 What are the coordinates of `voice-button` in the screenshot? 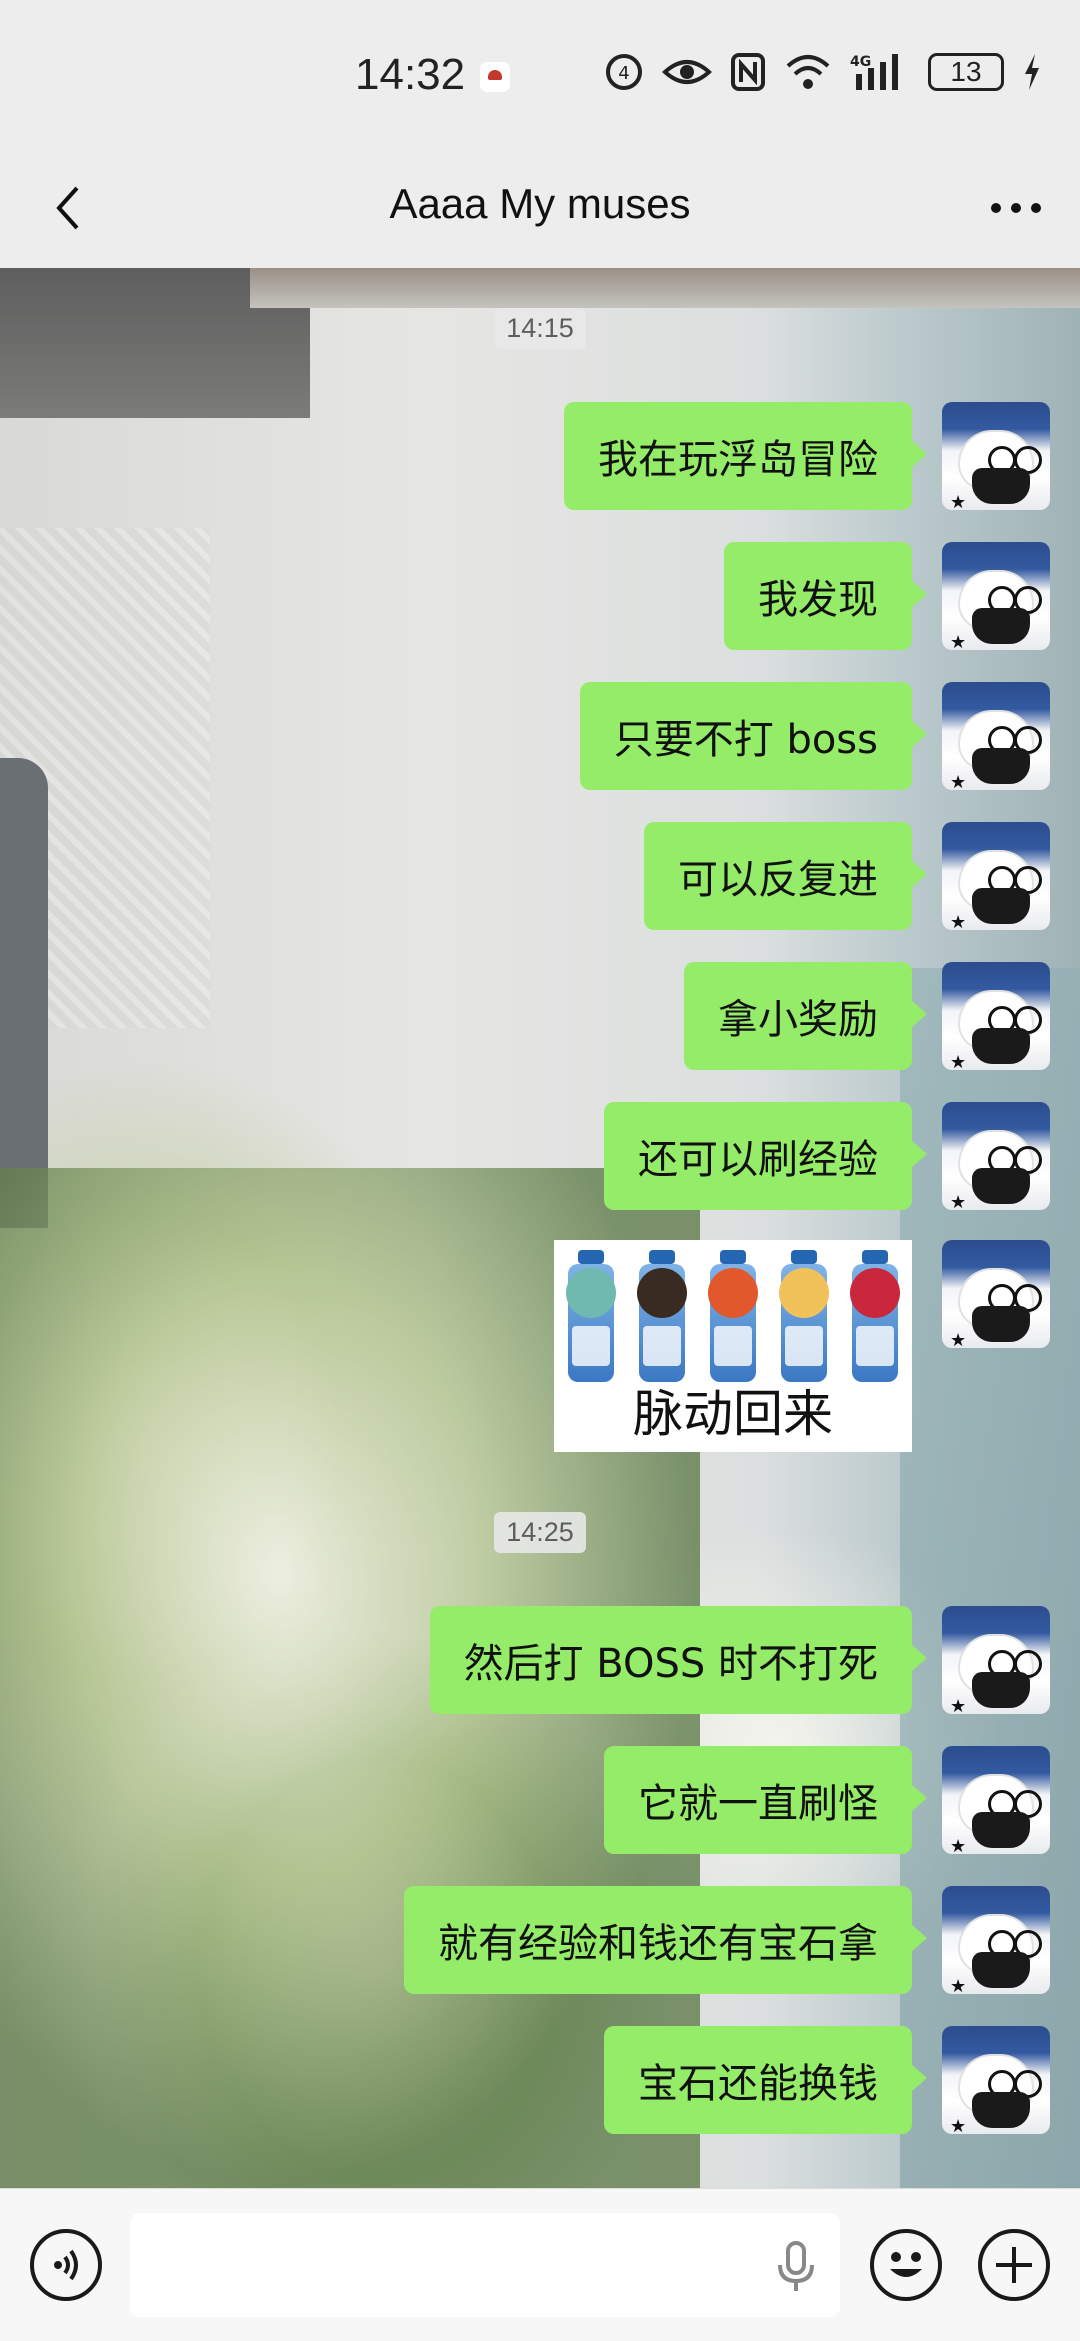 It's located at (66, 2265).